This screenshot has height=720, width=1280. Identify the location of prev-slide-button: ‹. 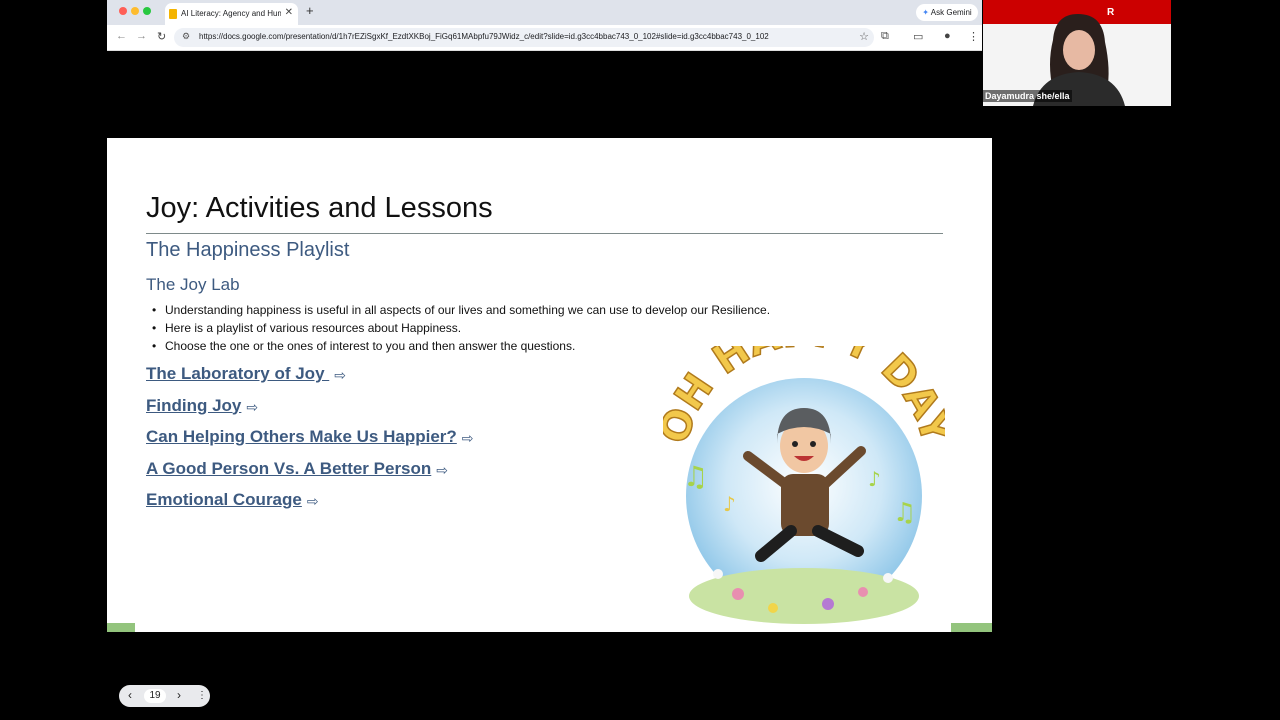
(130, 695).